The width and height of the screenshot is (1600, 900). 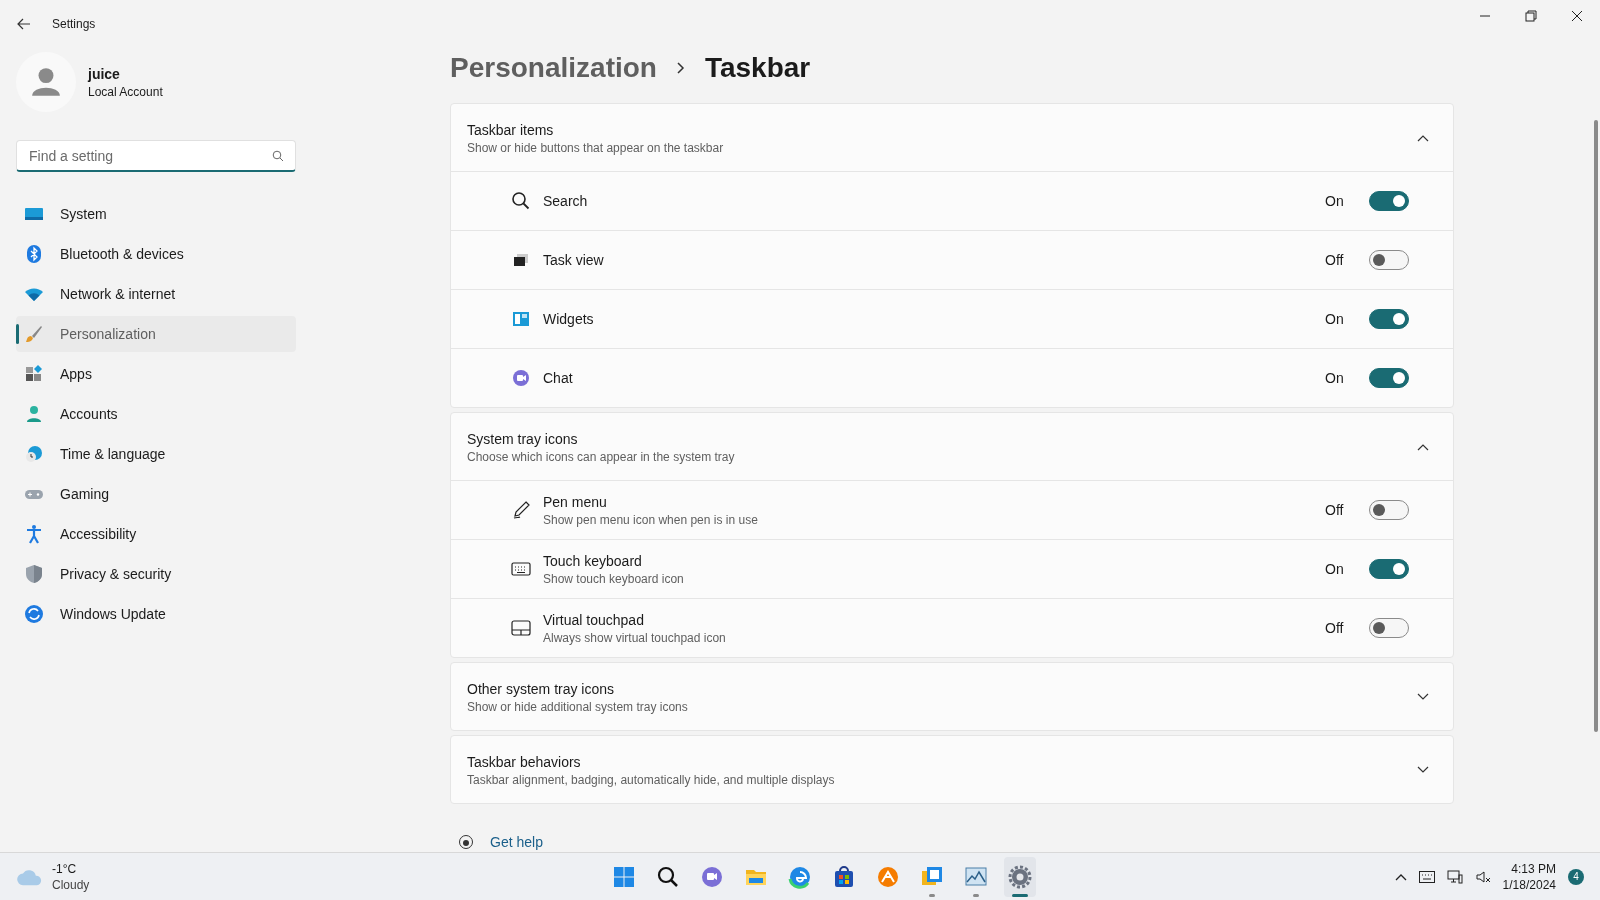 I want to click on widgets-icon, so click(x=521, y=319).